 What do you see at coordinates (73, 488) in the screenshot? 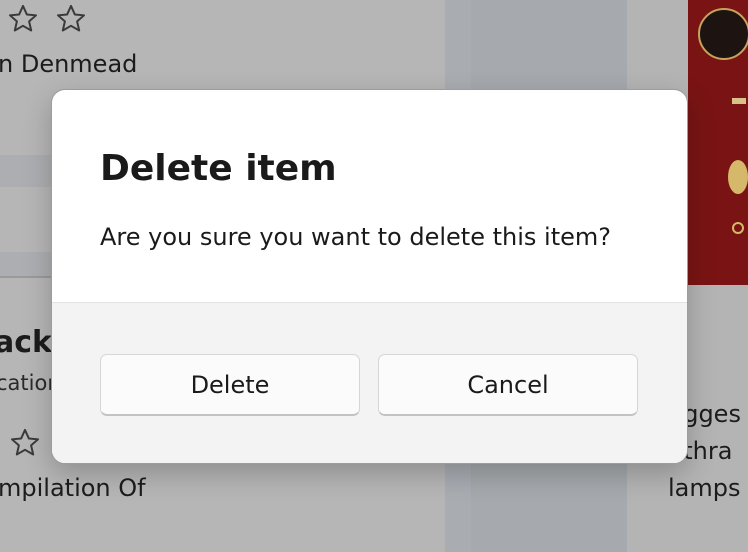
I see `book-description: mpilation Of` at bounding box center [73, 488].